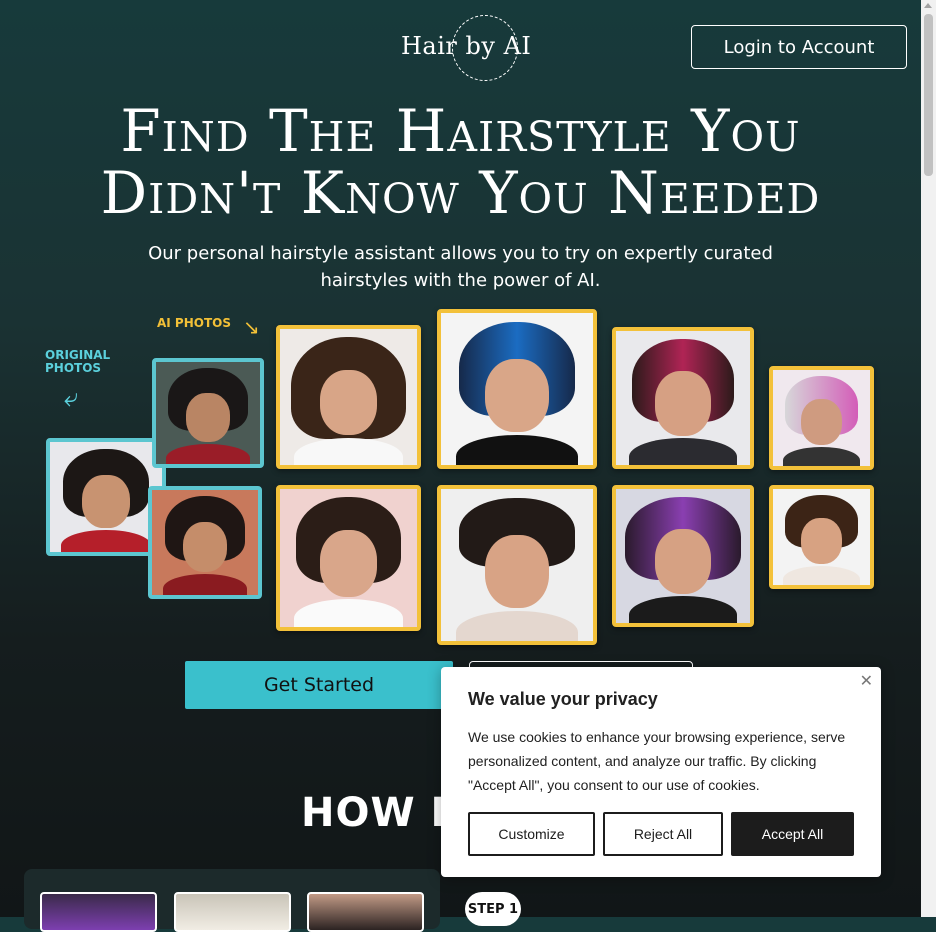 The height and width of the screenshot is (932, 936). Describe the element at coordinates (792, 834) in the screenshot. I see `accept-all-button: Accept All` at that location.